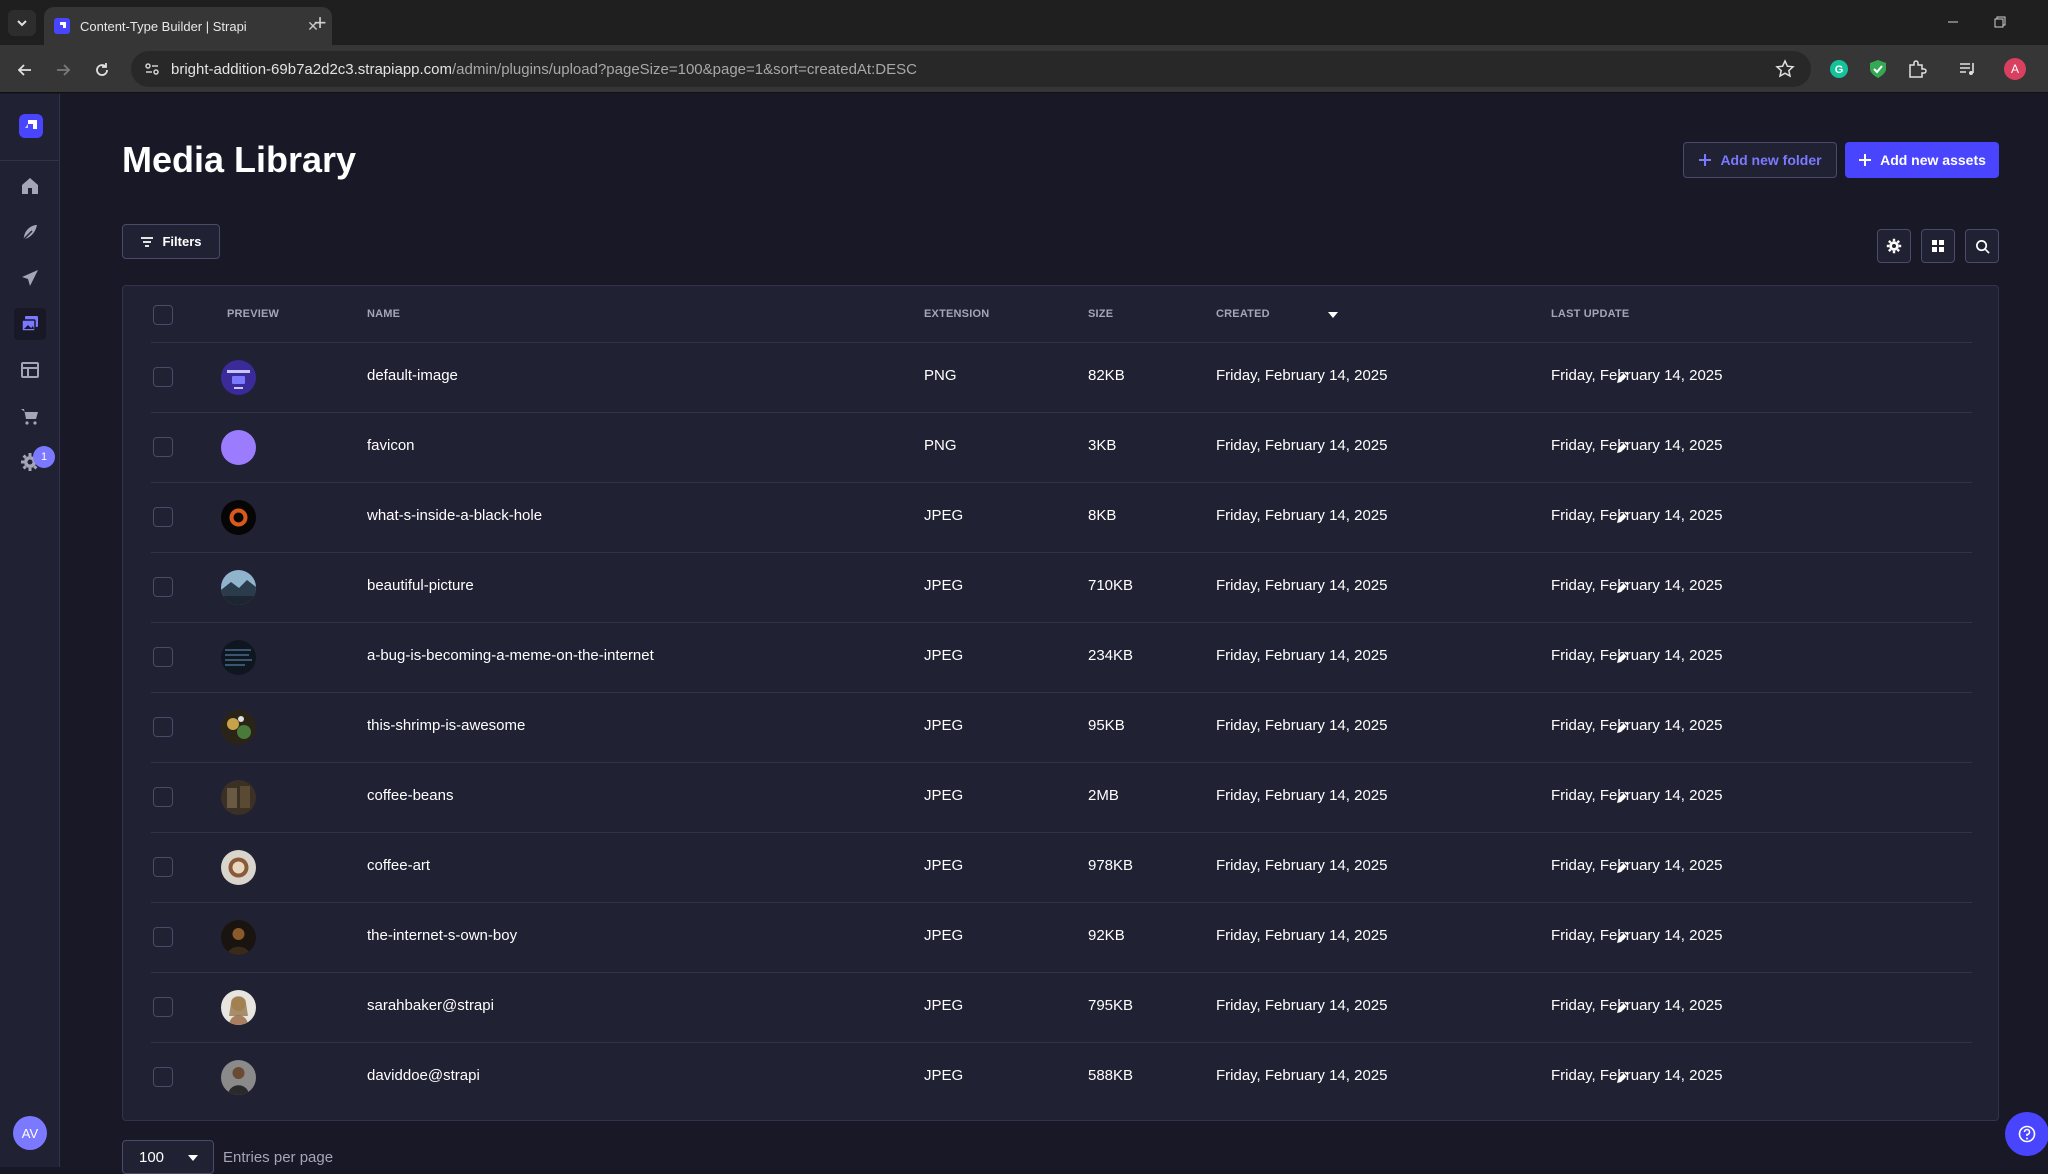  Describe the element at coordinates (1333, 315) in the screenshot. I see `sort-desc-caret-icon` at that location.